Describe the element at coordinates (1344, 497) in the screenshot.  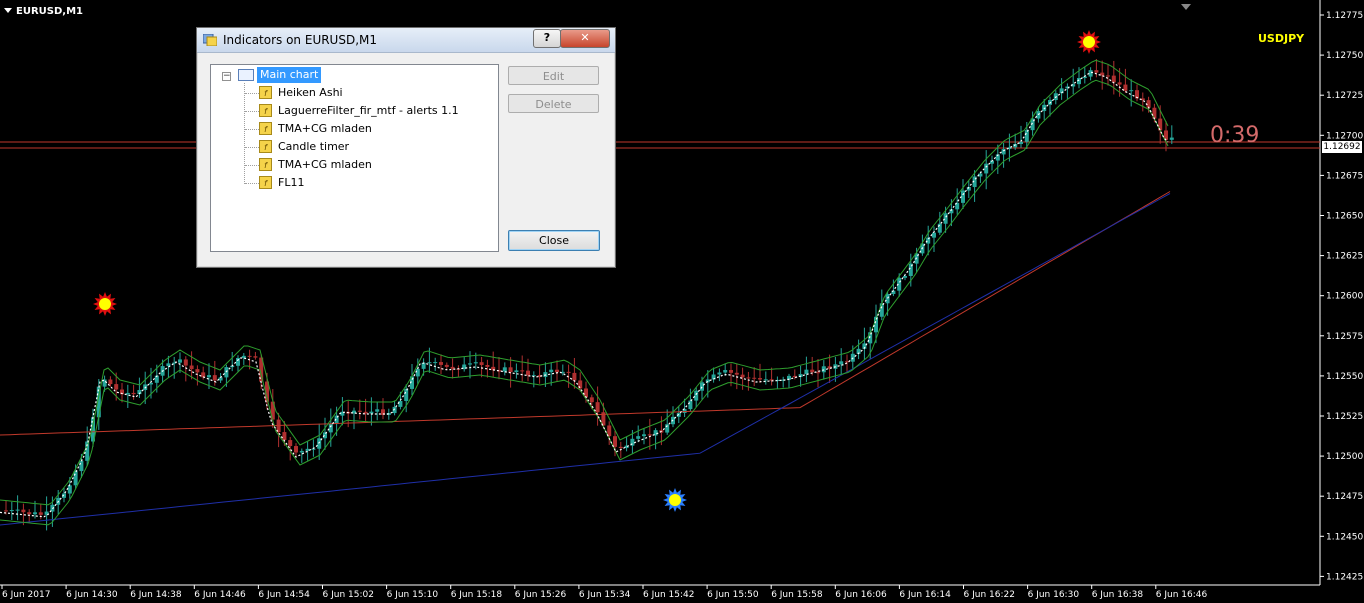
I see `price-axis-label: 1.12475` at that location.